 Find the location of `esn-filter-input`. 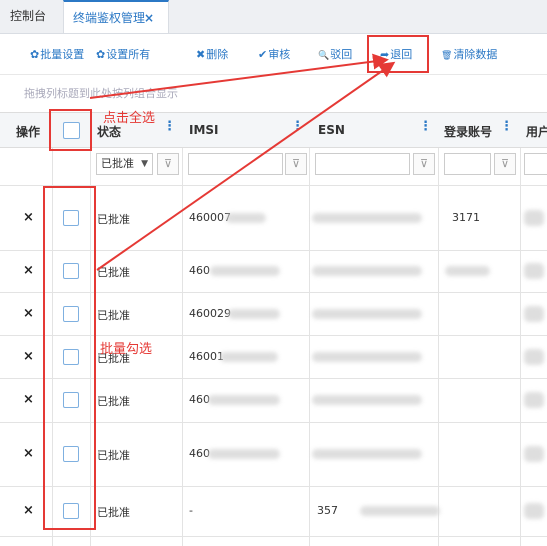

esn-filter-input is located at coordinates (362, 164).